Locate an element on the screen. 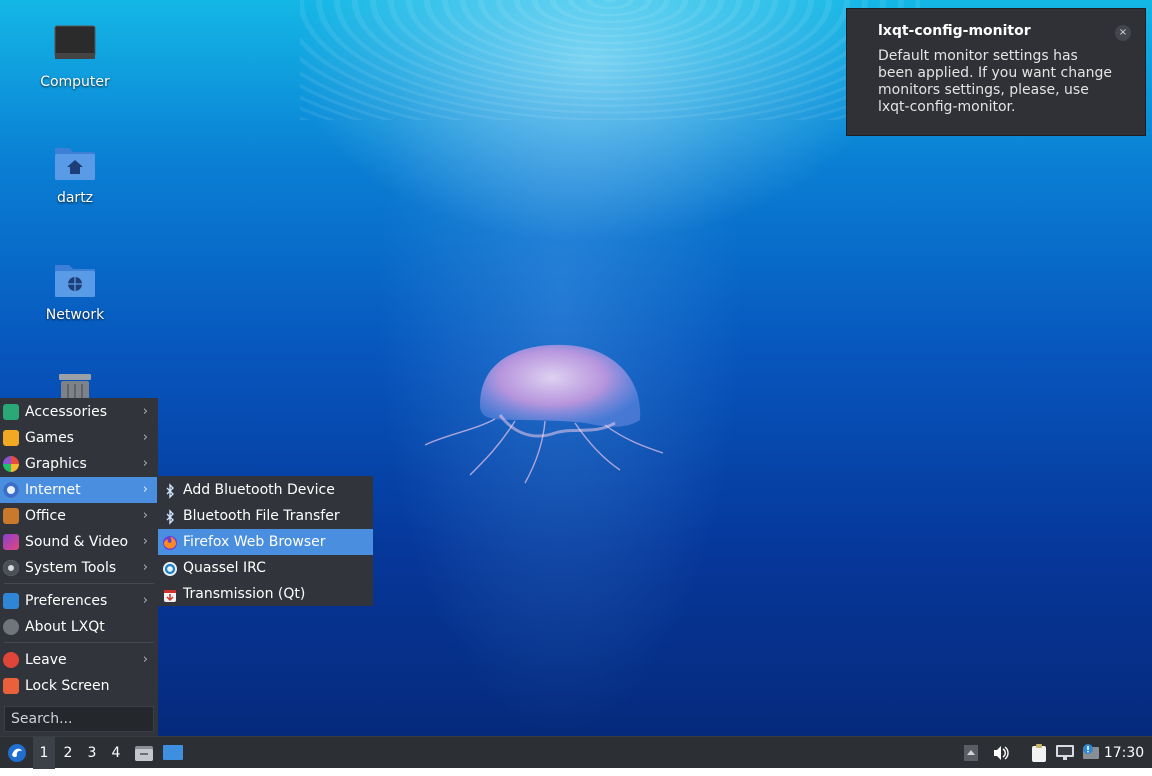 The height and width of the screenshot is (776, 1152). file-manager-launcher is located at coordinates (144, 753).